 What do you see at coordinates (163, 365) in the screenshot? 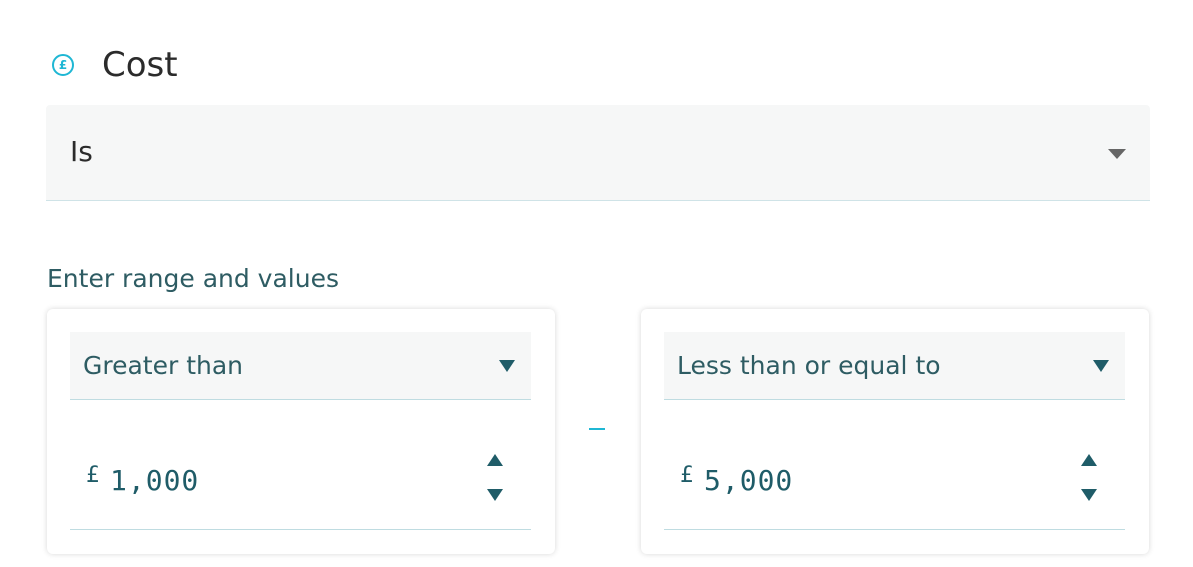
I see `lower-operator-value: Greater than` at bounding box center [163, 365].